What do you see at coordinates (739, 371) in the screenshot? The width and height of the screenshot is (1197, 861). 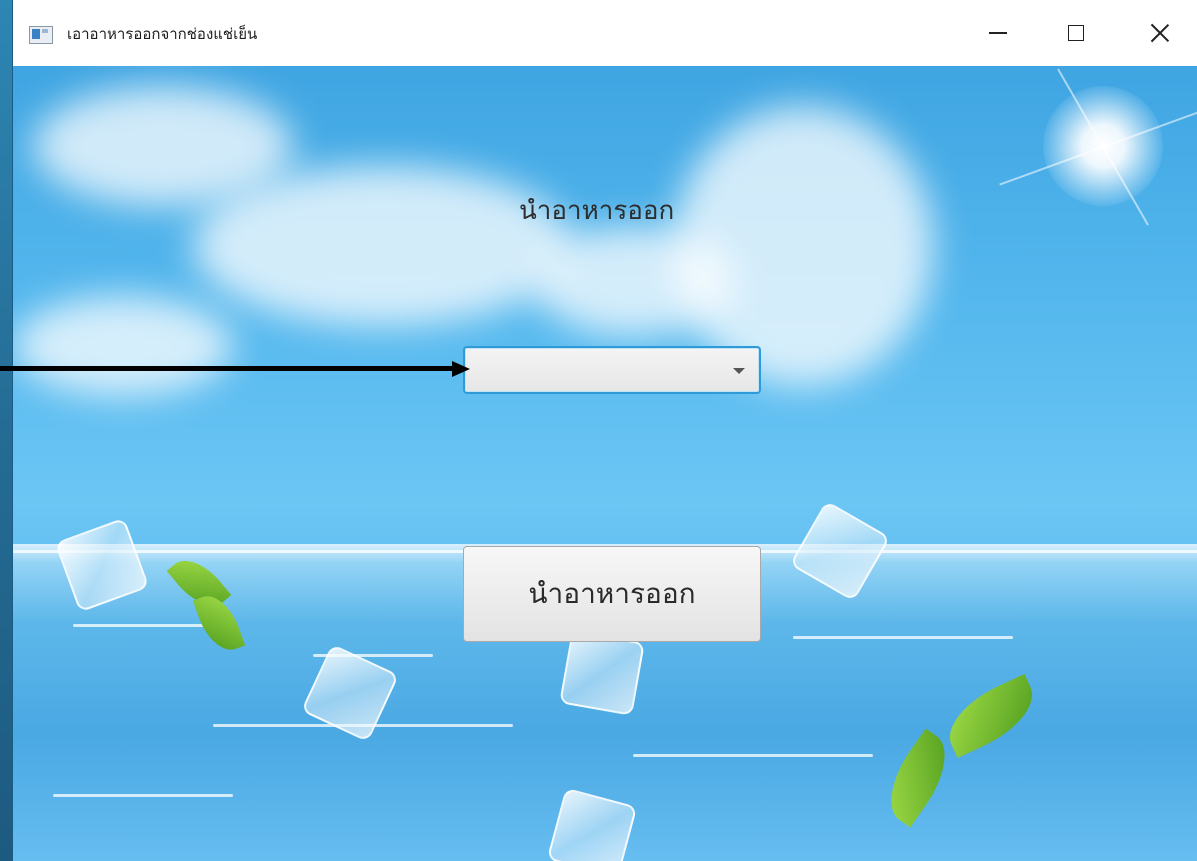 I see `chevron-down-icon` at bounding box center [739, 371].